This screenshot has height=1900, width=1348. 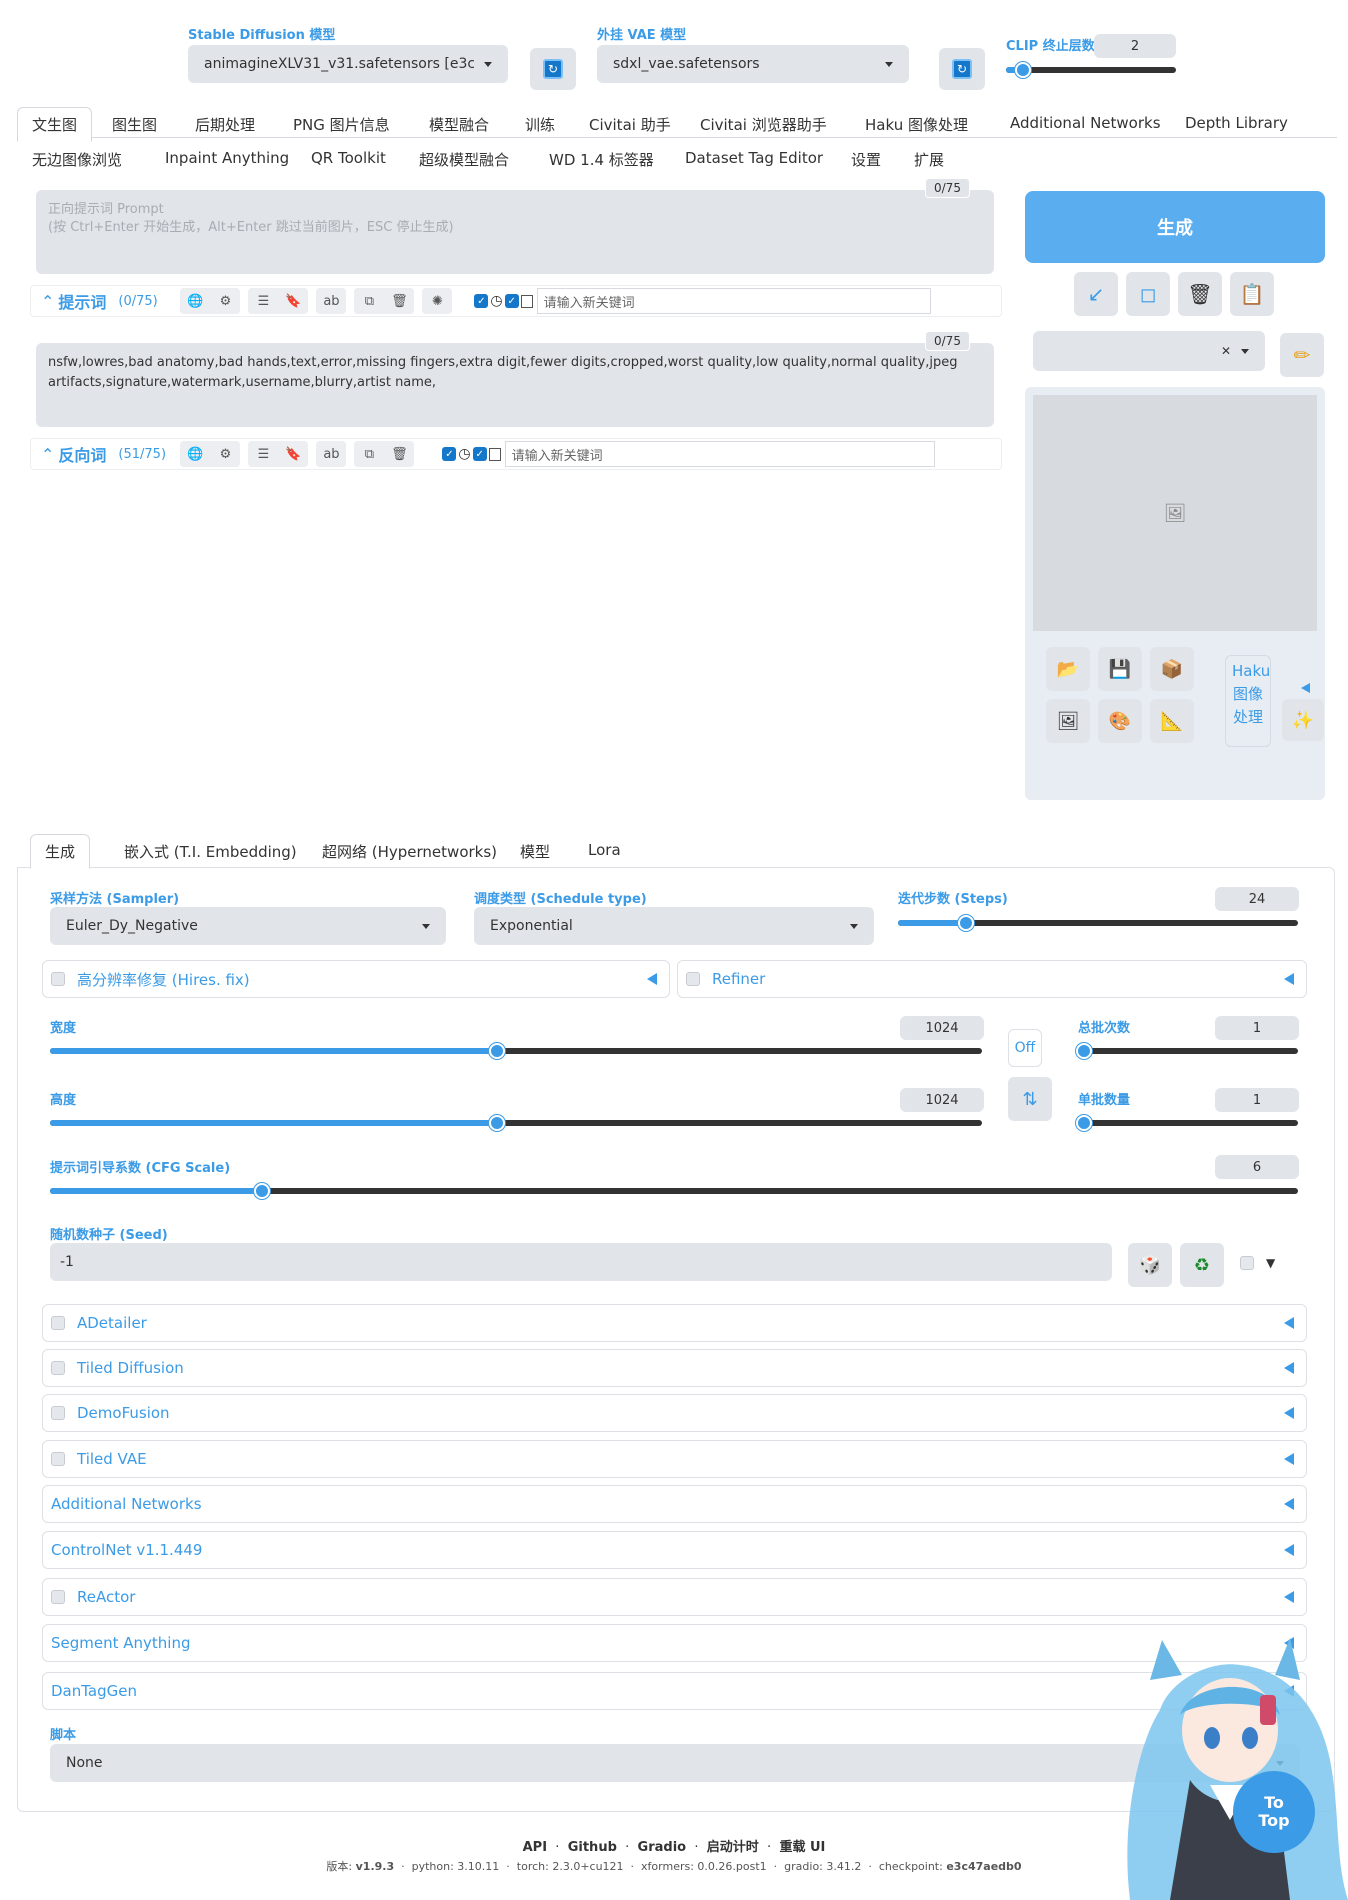 What do you see at coordinates (929, 159) in the screenshot?
I see `tab-main_tabs_row2-7: 扩展` at bounding box center [929, 159].